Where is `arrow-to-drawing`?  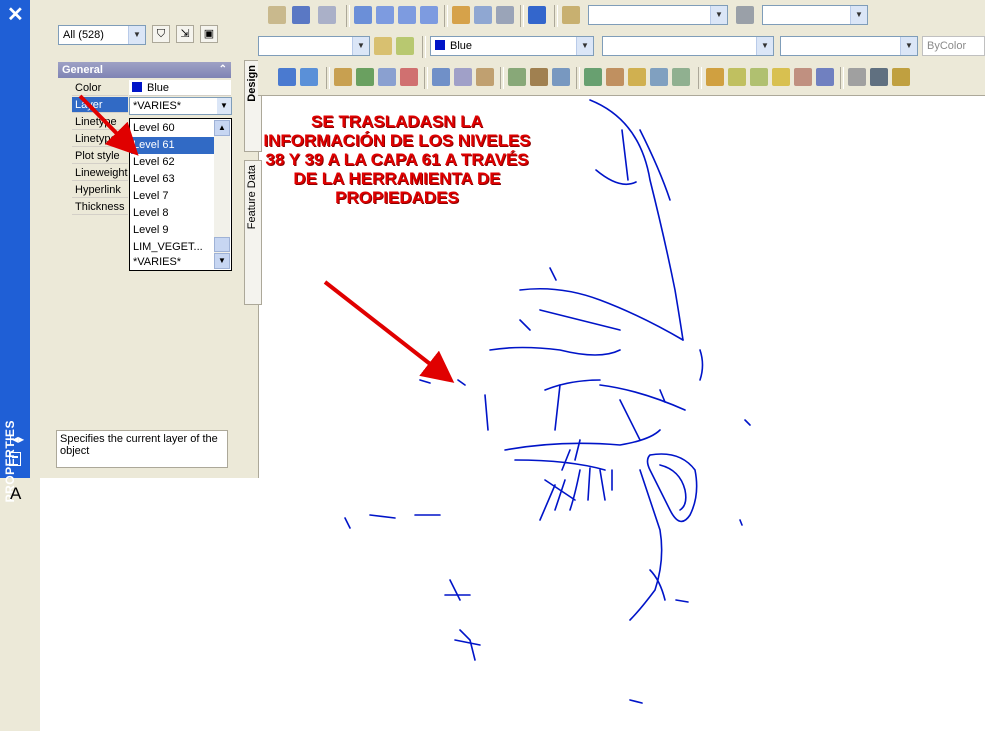 arrow-to-drawing is located at coordinates (389, 331).